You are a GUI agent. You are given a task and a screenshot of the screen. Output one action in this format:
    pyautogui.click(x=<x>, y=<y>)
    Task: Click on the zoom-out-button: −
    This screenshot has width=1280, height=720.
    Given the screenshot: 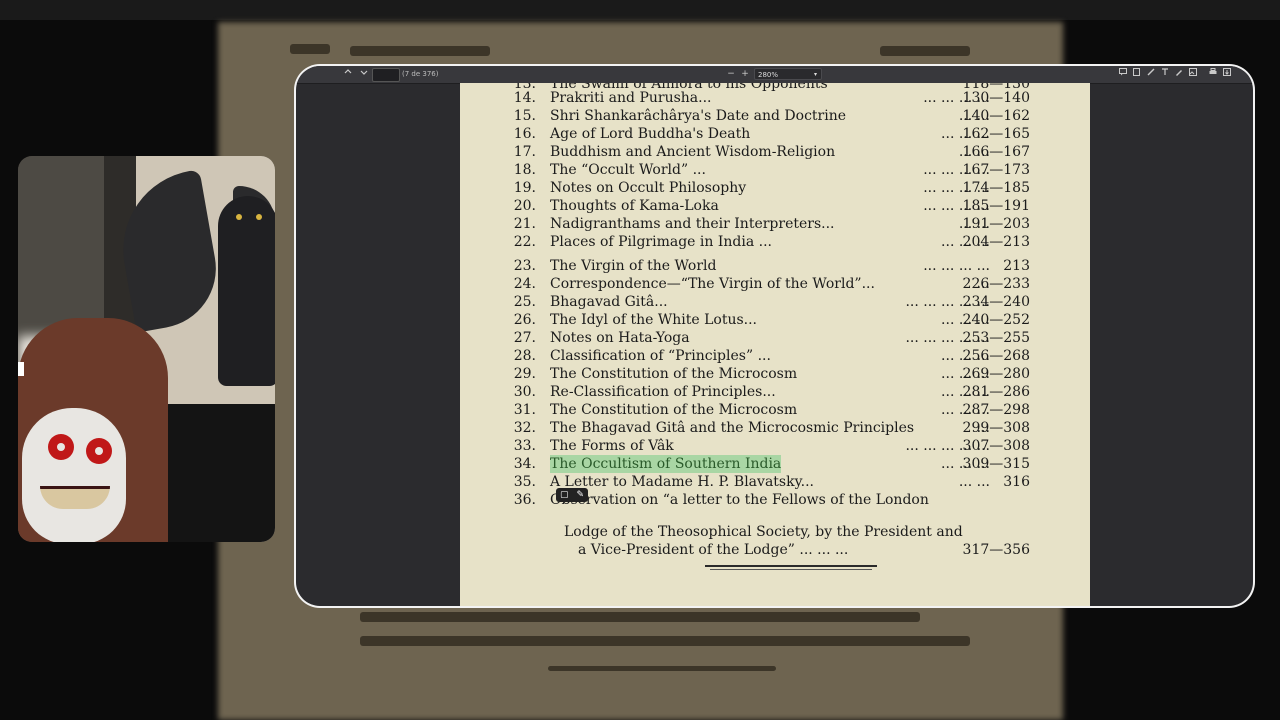 What is the action you would take?
    pyautogui.click(x=731, y=74)
    